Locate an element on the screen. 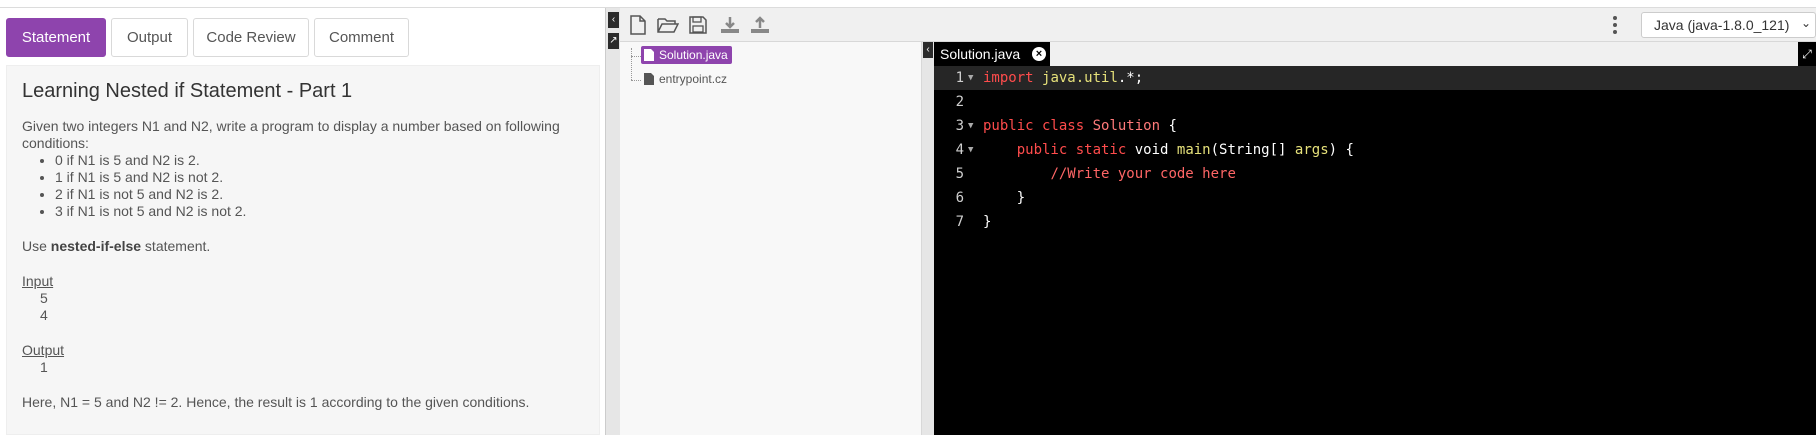  line-number: 6 is located at coordinates (959, 198).